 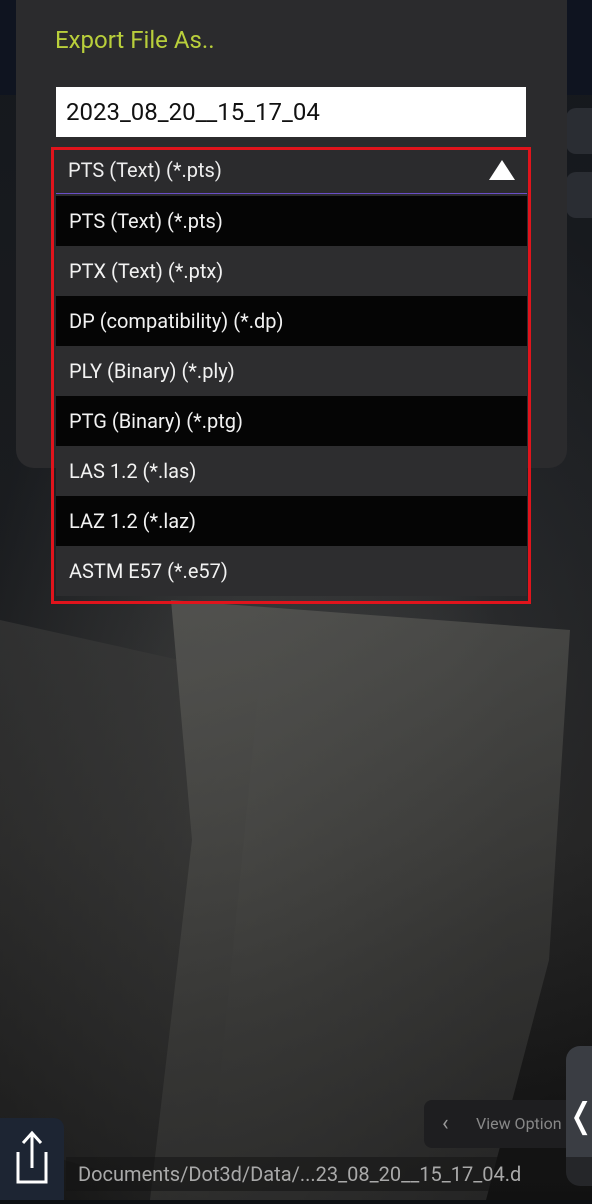 I want to click on chevron-left-icon: ❬, so click(x=579, y=1116).